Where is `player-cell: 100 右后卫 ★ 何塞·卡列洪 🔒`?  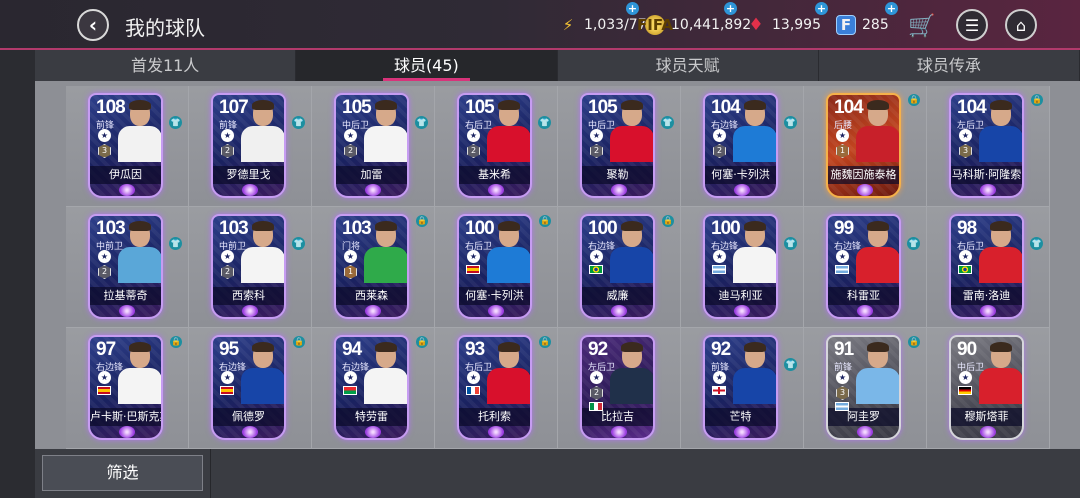
player-cell: 100 右后卫 ★ 何塞·卡列洪 🔒 is located at coordinates (496, 267).